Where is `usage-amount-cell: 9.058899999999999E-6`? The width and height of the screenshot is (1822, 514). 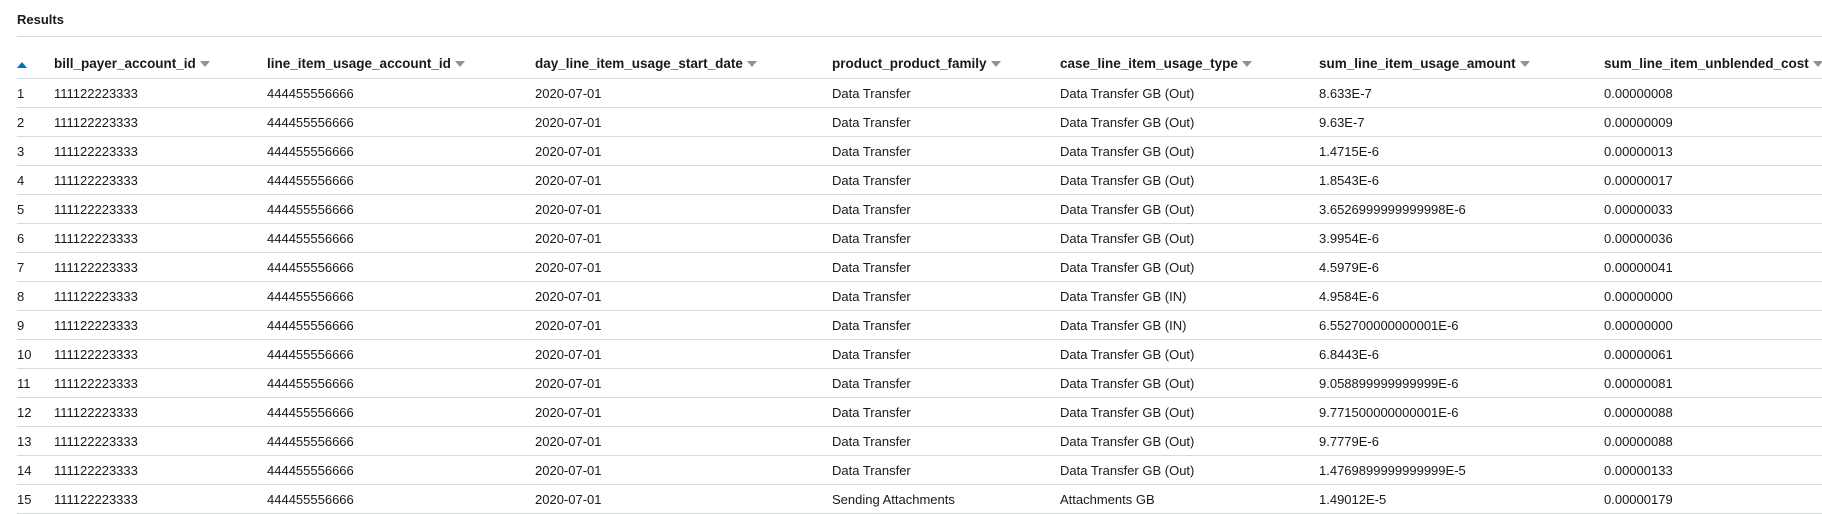
usage-amount-cell: 9.058899999999999E-6 is located at coordinates (1461, 383).